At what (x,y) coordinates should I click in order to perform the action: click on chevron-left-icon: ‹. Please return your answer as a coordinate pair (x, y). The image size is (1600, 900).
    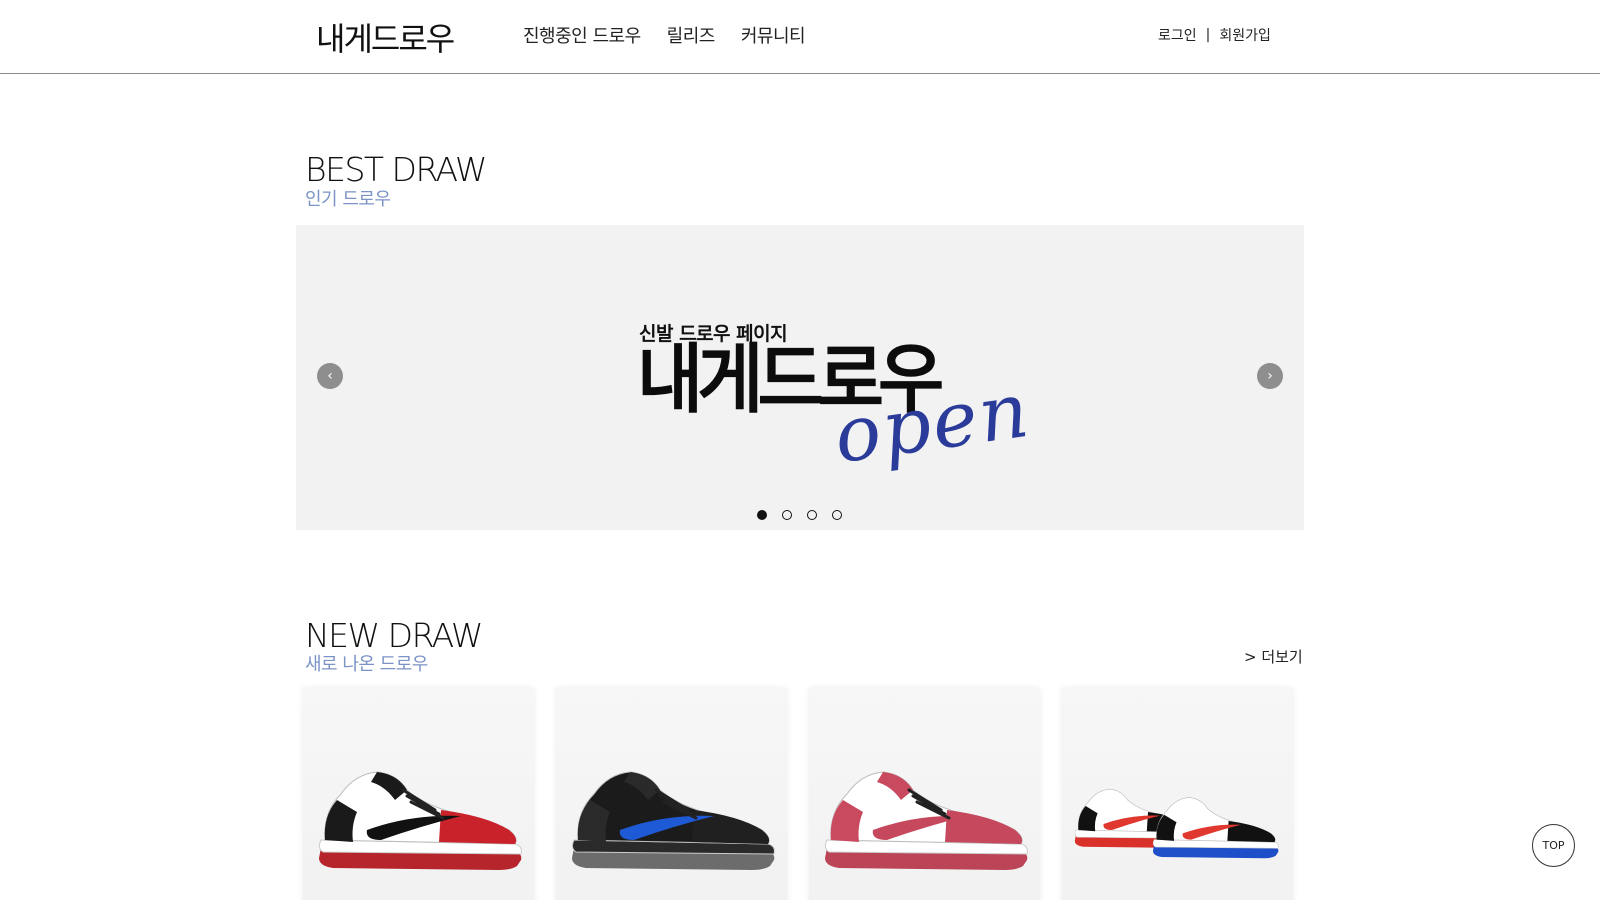
    Looking at the image, I should click on (330, 376).